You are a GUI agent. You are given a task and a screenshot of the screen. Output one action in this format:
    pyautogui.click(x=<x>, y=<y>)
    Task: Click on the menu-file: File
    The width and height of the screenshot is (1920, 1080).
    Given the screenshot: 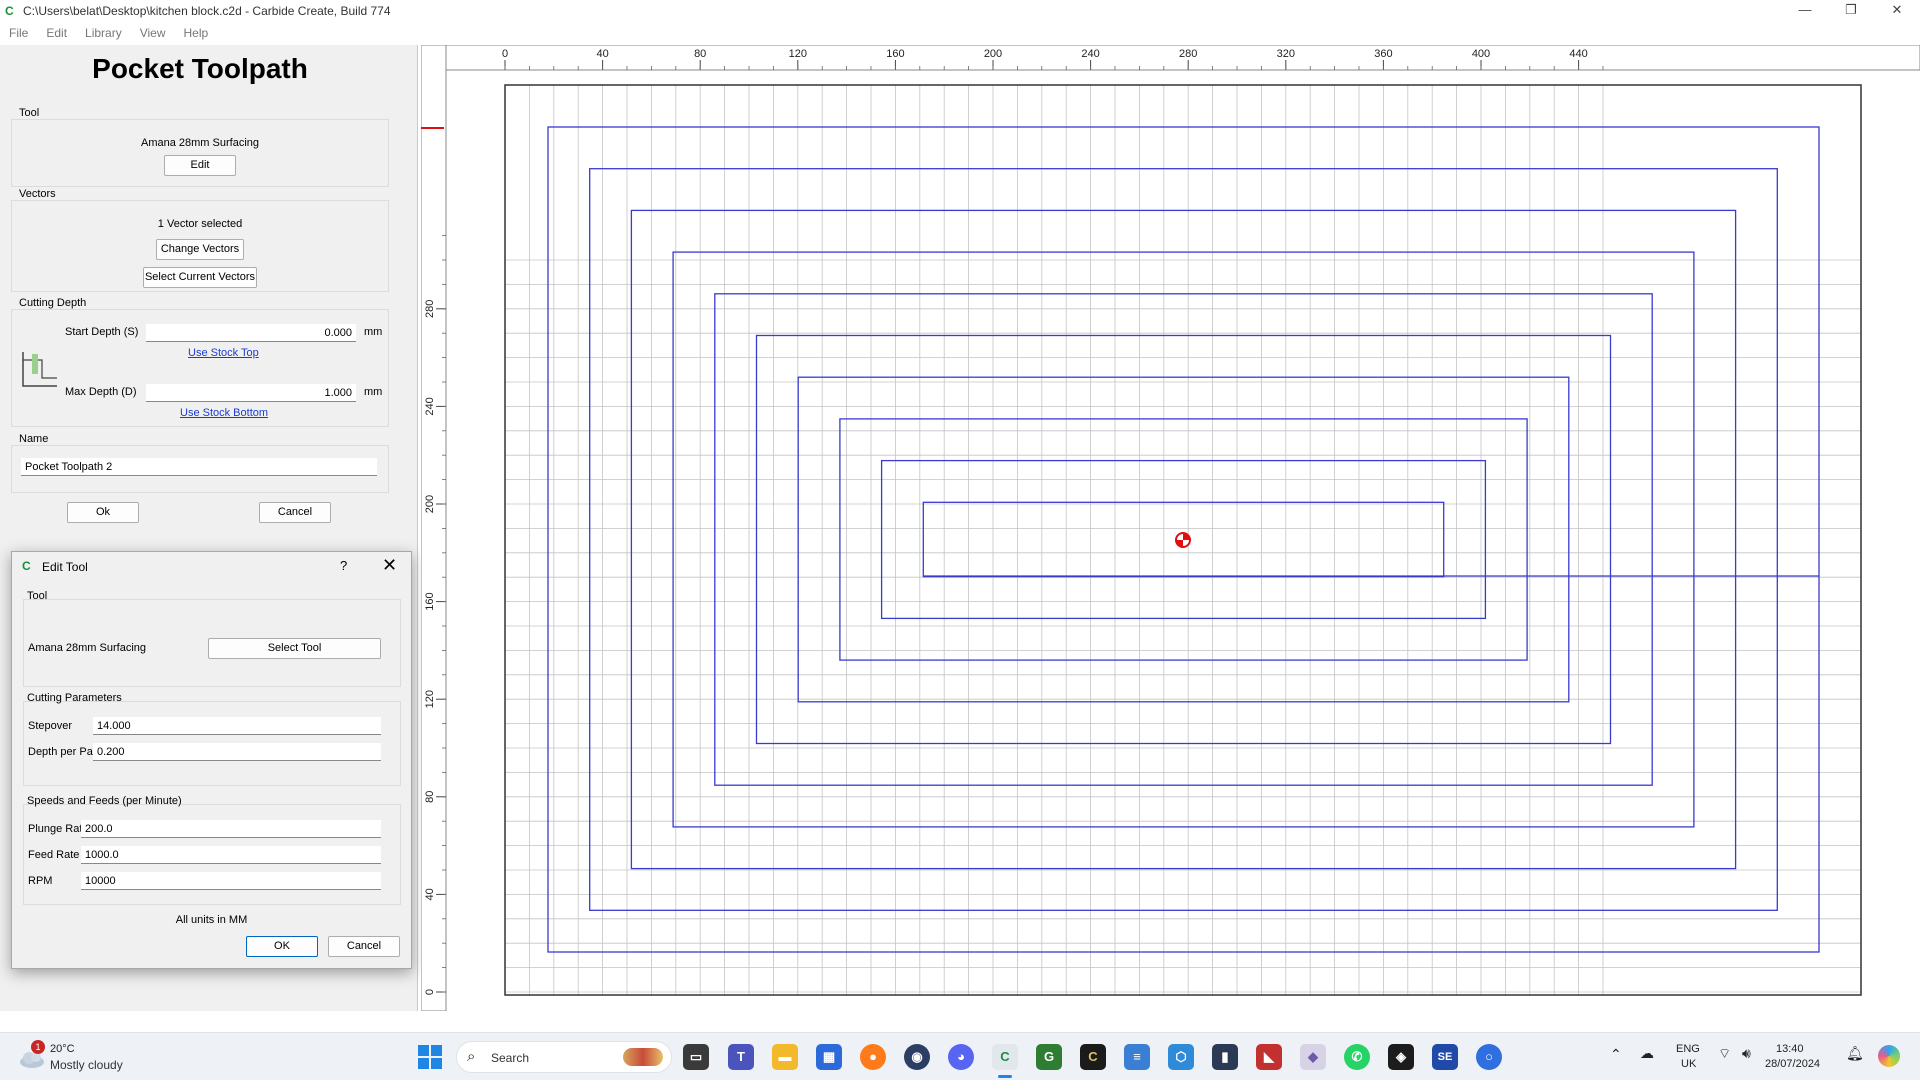 What is the action you would take?
    pyautogui.click(x=18, y=33)
    